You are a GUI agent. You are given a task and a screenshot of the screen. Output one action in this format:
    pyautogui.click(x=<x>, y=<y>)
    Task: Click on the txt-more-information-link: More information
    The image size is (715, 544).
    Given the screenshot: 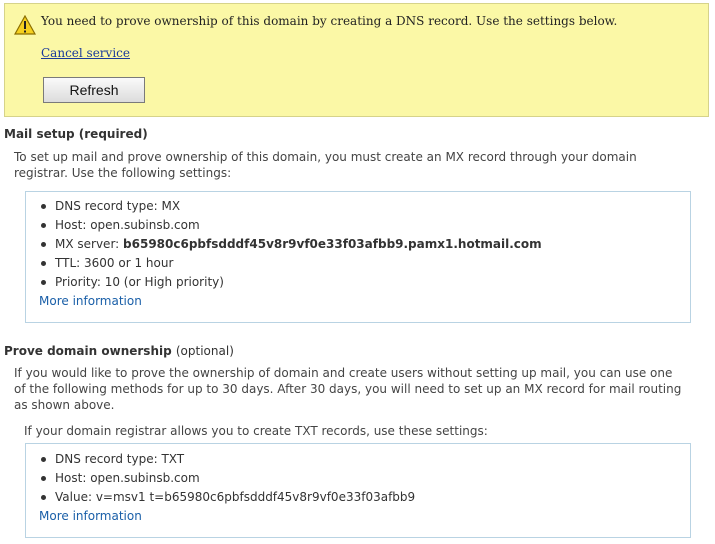 What is the action you would take?
    pyautogui.click(x=358, y=516)
    